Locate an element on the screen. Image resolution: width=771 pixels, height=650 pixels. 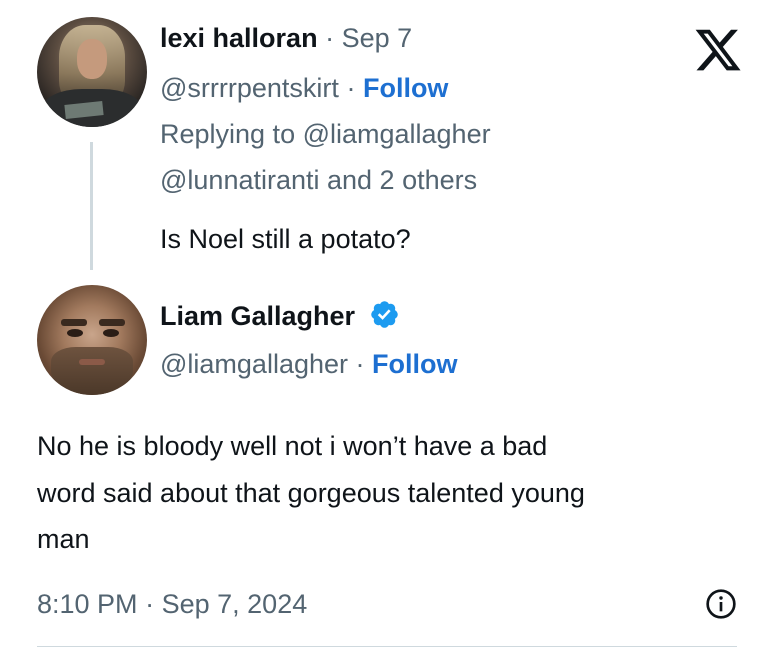
tweet-time: 8:10 PM is located at coordinates (87, 604).